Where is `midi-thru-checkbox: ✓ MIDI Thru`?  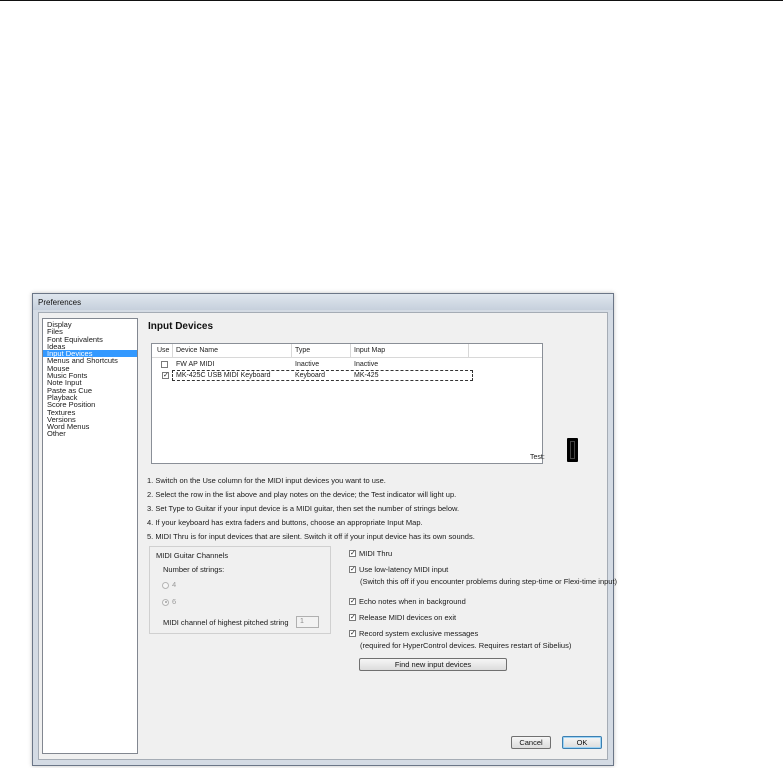
midi-thru-checkbox: ✓ MIDI Thru is located at coordinates (370, 553).